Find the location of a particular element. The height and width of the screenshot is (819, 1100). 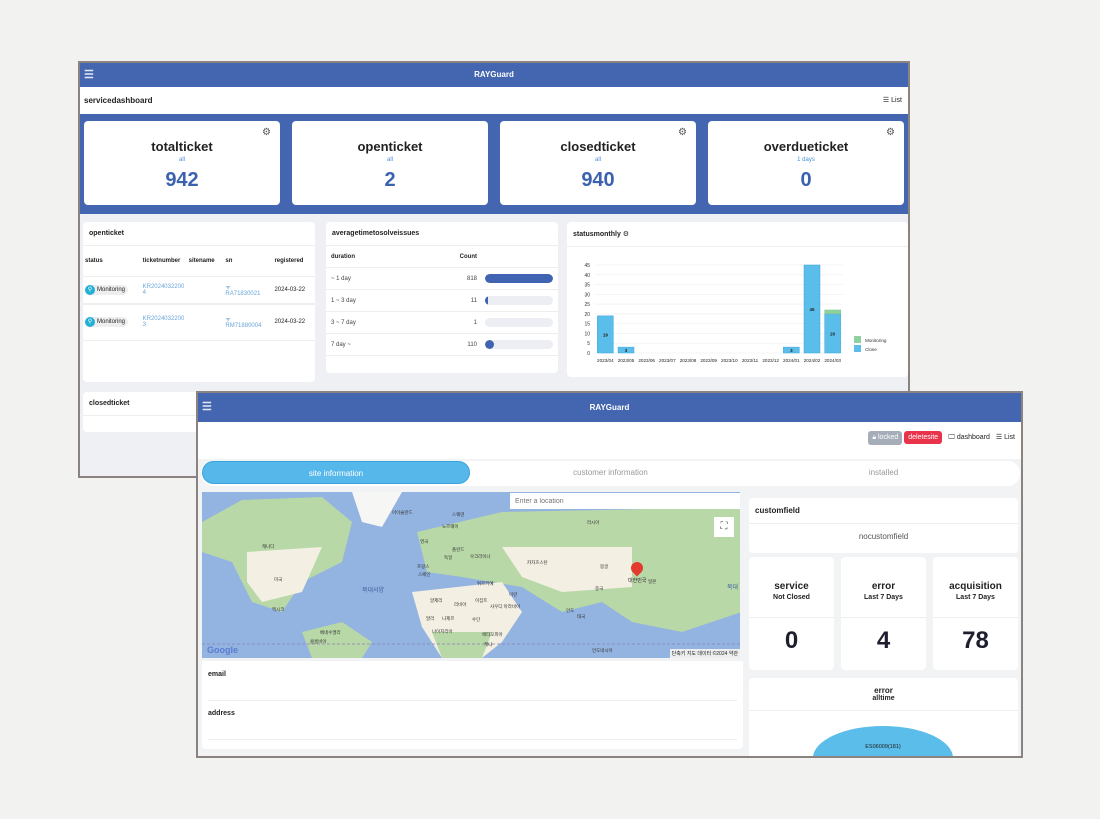

kpi-title: totalticket is located at coordinates (182, 146).